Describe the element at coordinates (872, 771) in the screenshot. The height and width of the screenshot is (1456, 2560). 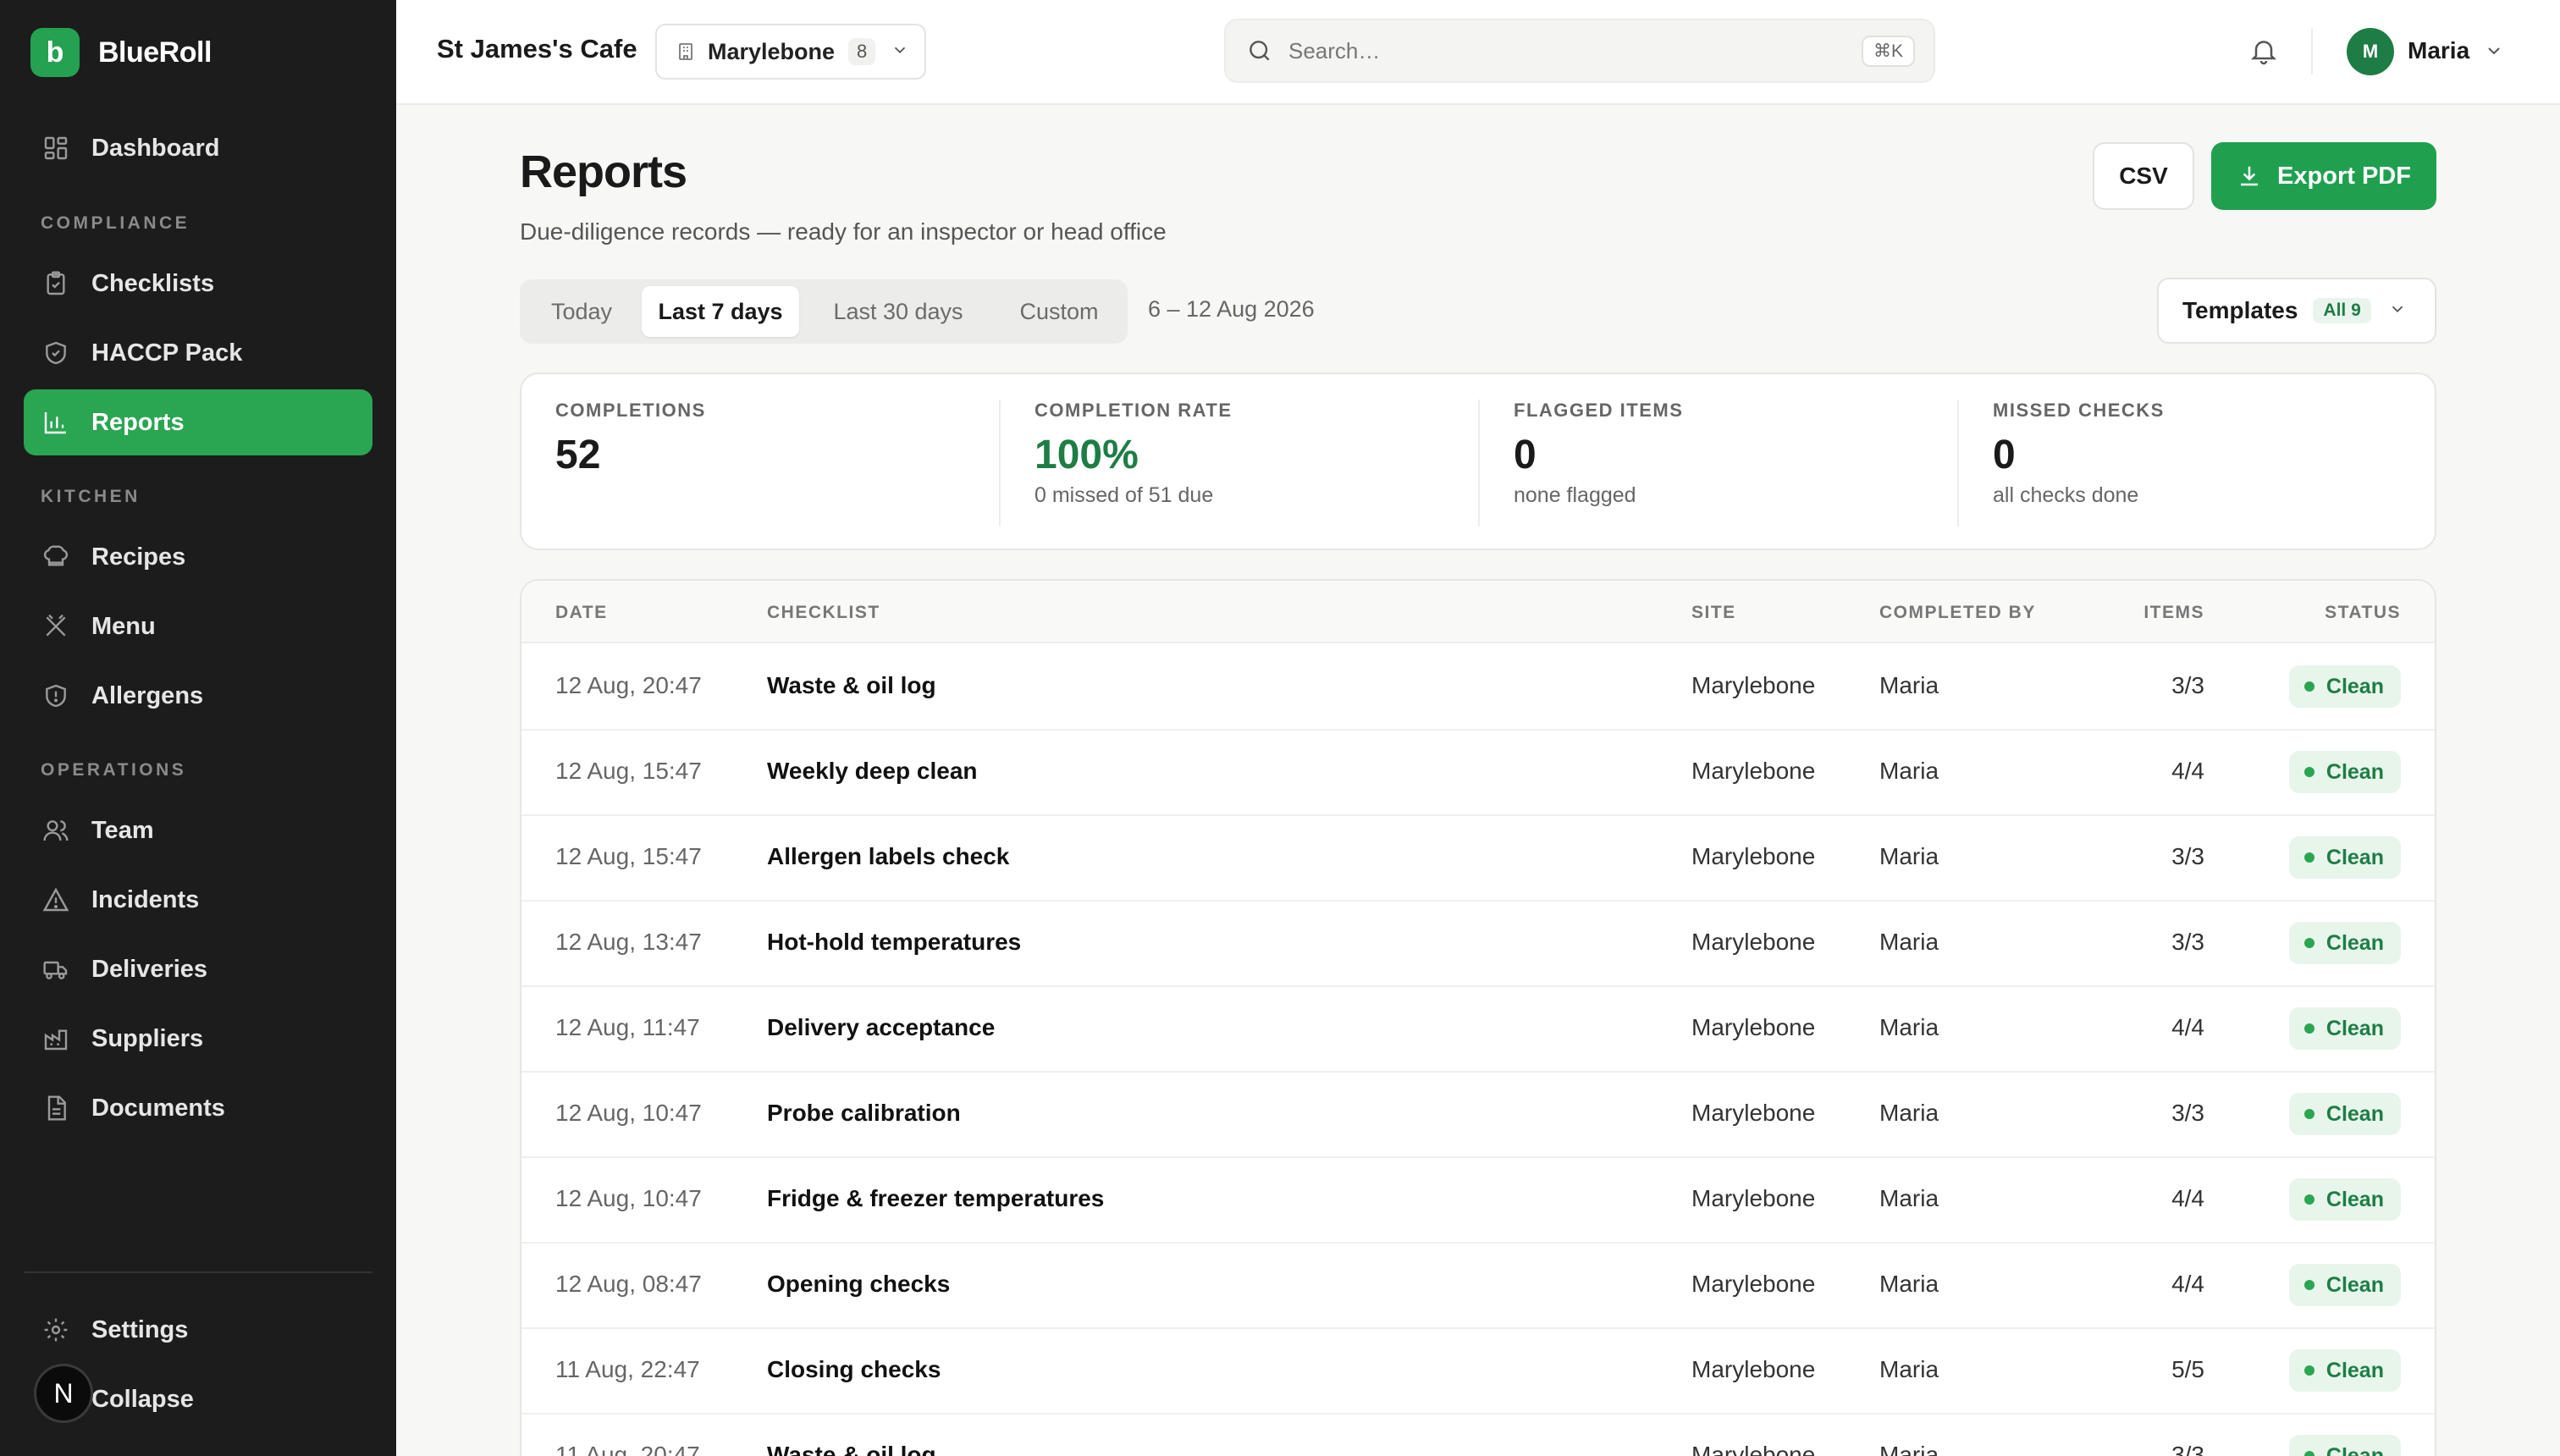
I see `row-checklist: Weekly deep clean` at that location.